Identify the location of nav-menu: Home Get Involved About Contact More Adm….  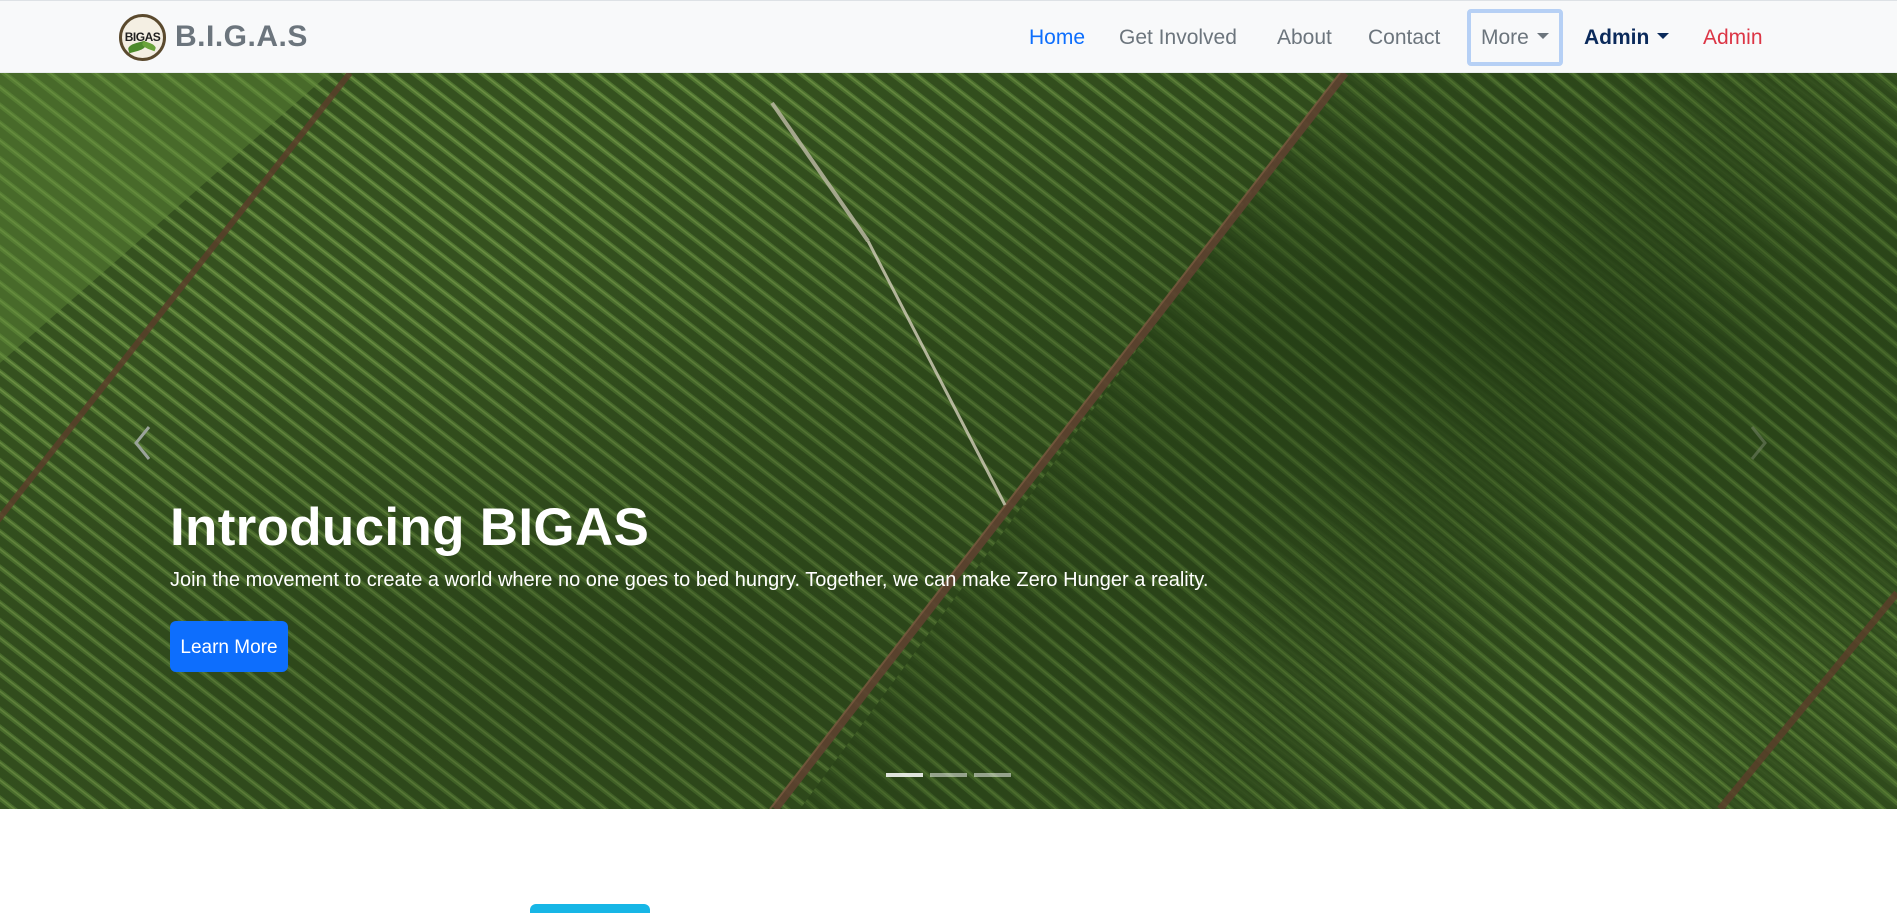
(948, 37).